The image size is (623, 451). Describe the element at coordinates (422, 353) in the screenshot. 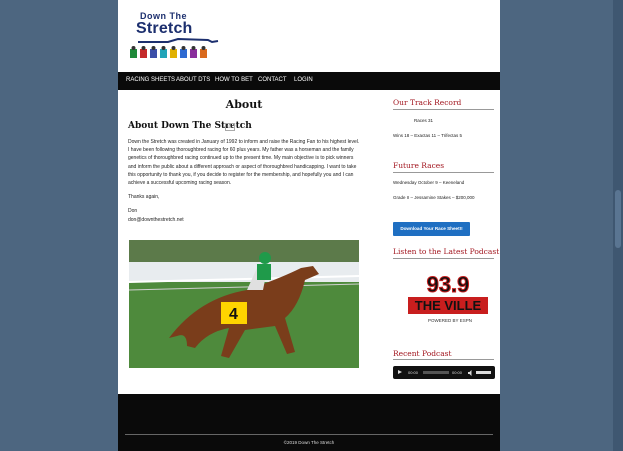

I see `recent-podcast-title: Recent Podcast` at that location.